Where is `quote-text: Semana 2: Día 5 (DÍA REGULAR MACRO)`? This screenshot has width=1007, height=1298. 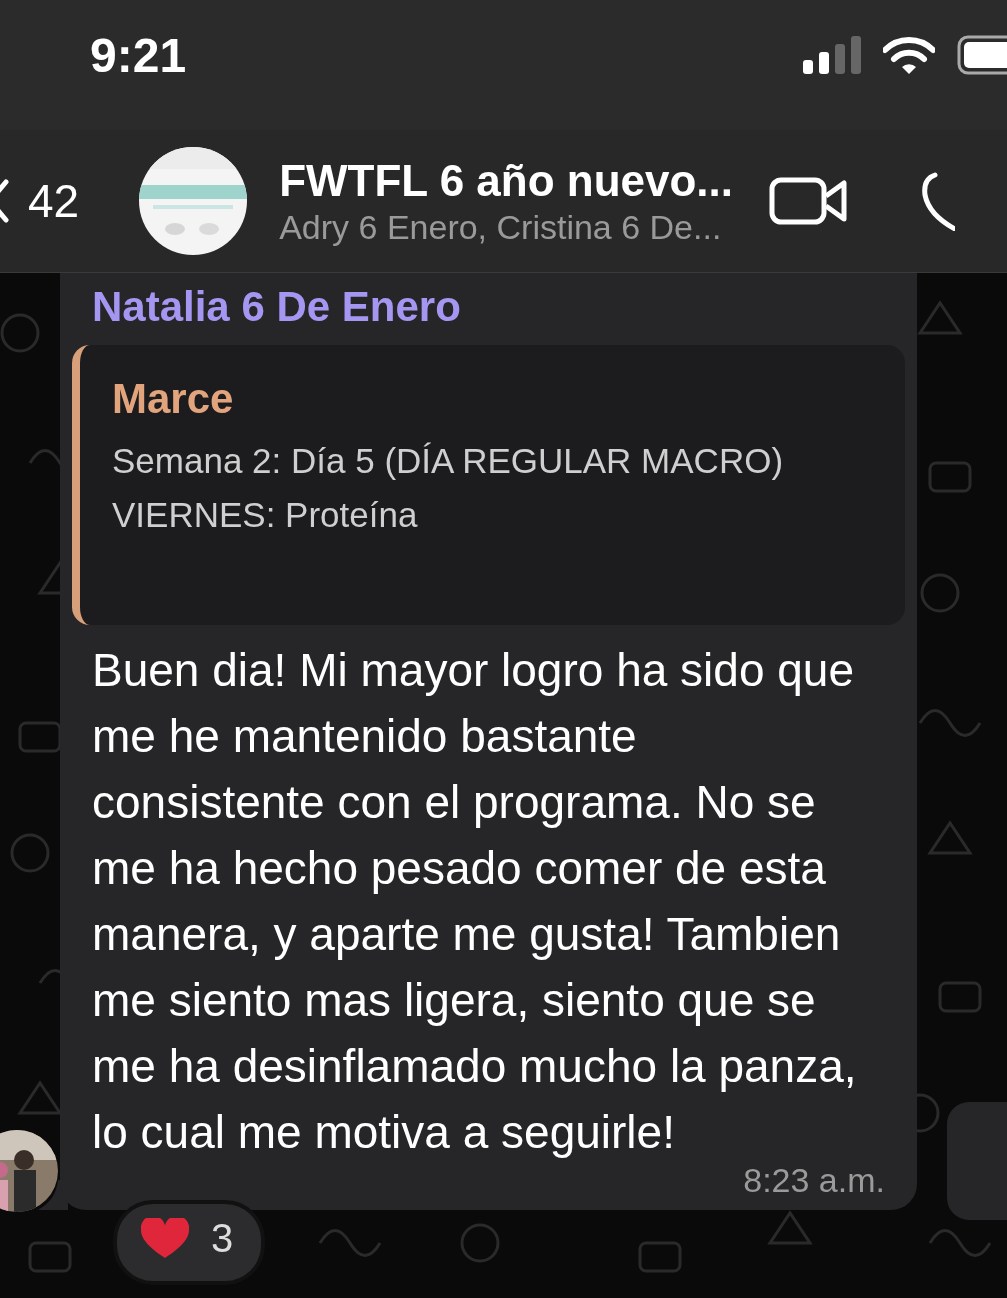 quote-text: Semana 2: Día 5 (DÍA REGULAR MACRO) is located at coordinates (448, 461).